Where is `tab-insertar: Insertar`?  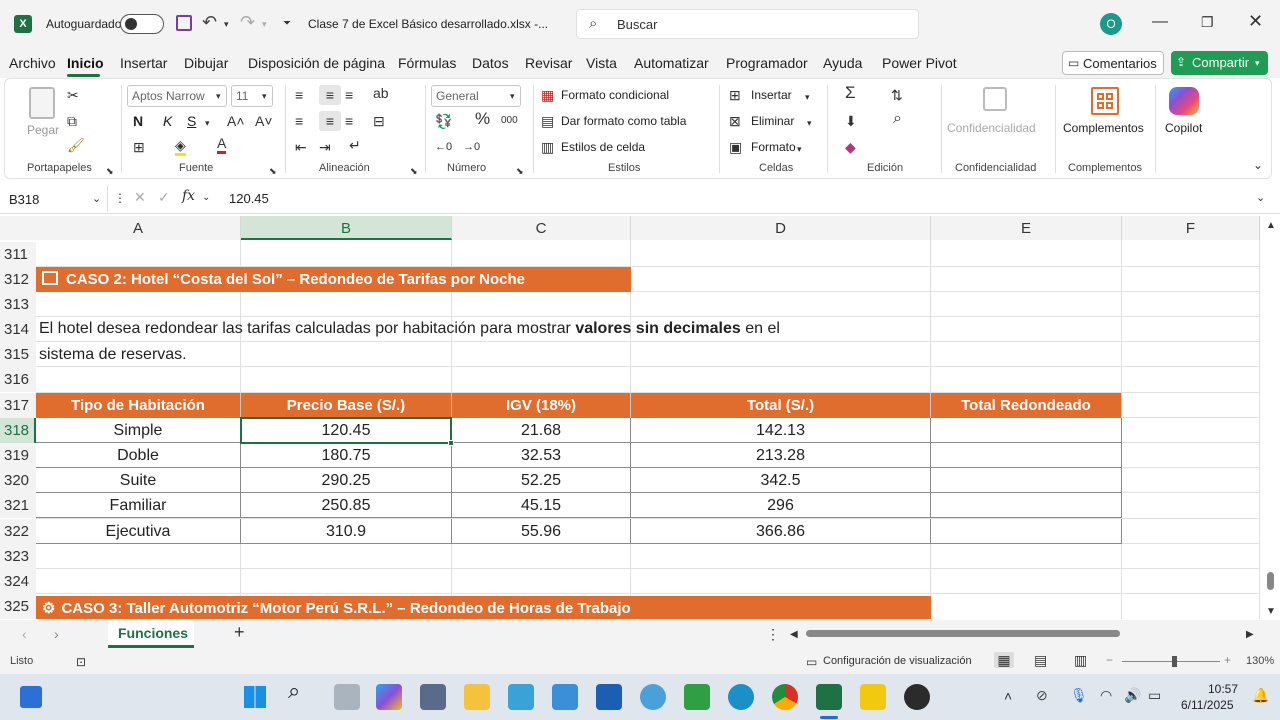
tab-insertar: Insertar is located at coordinates (143, 63).